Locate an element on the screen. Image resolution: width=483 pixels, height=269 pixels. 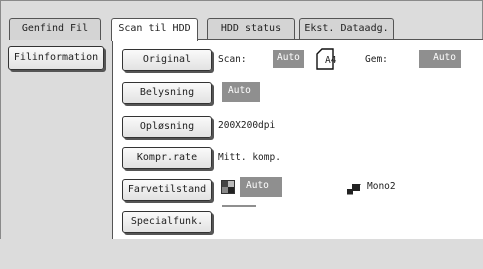
gem-value: Auto is located at coordinates (440, 59).